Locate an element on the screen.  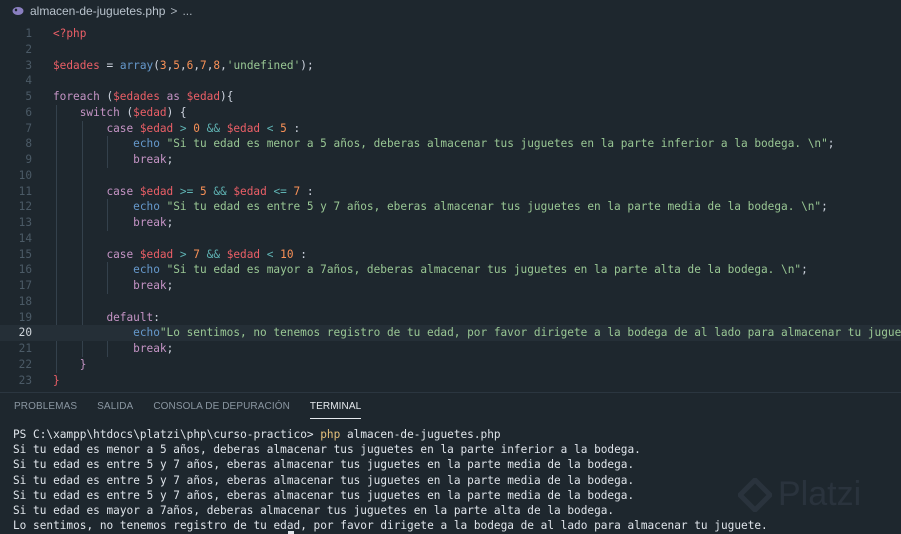
code-line: 1 <?php is located at coordinates (450, 34).